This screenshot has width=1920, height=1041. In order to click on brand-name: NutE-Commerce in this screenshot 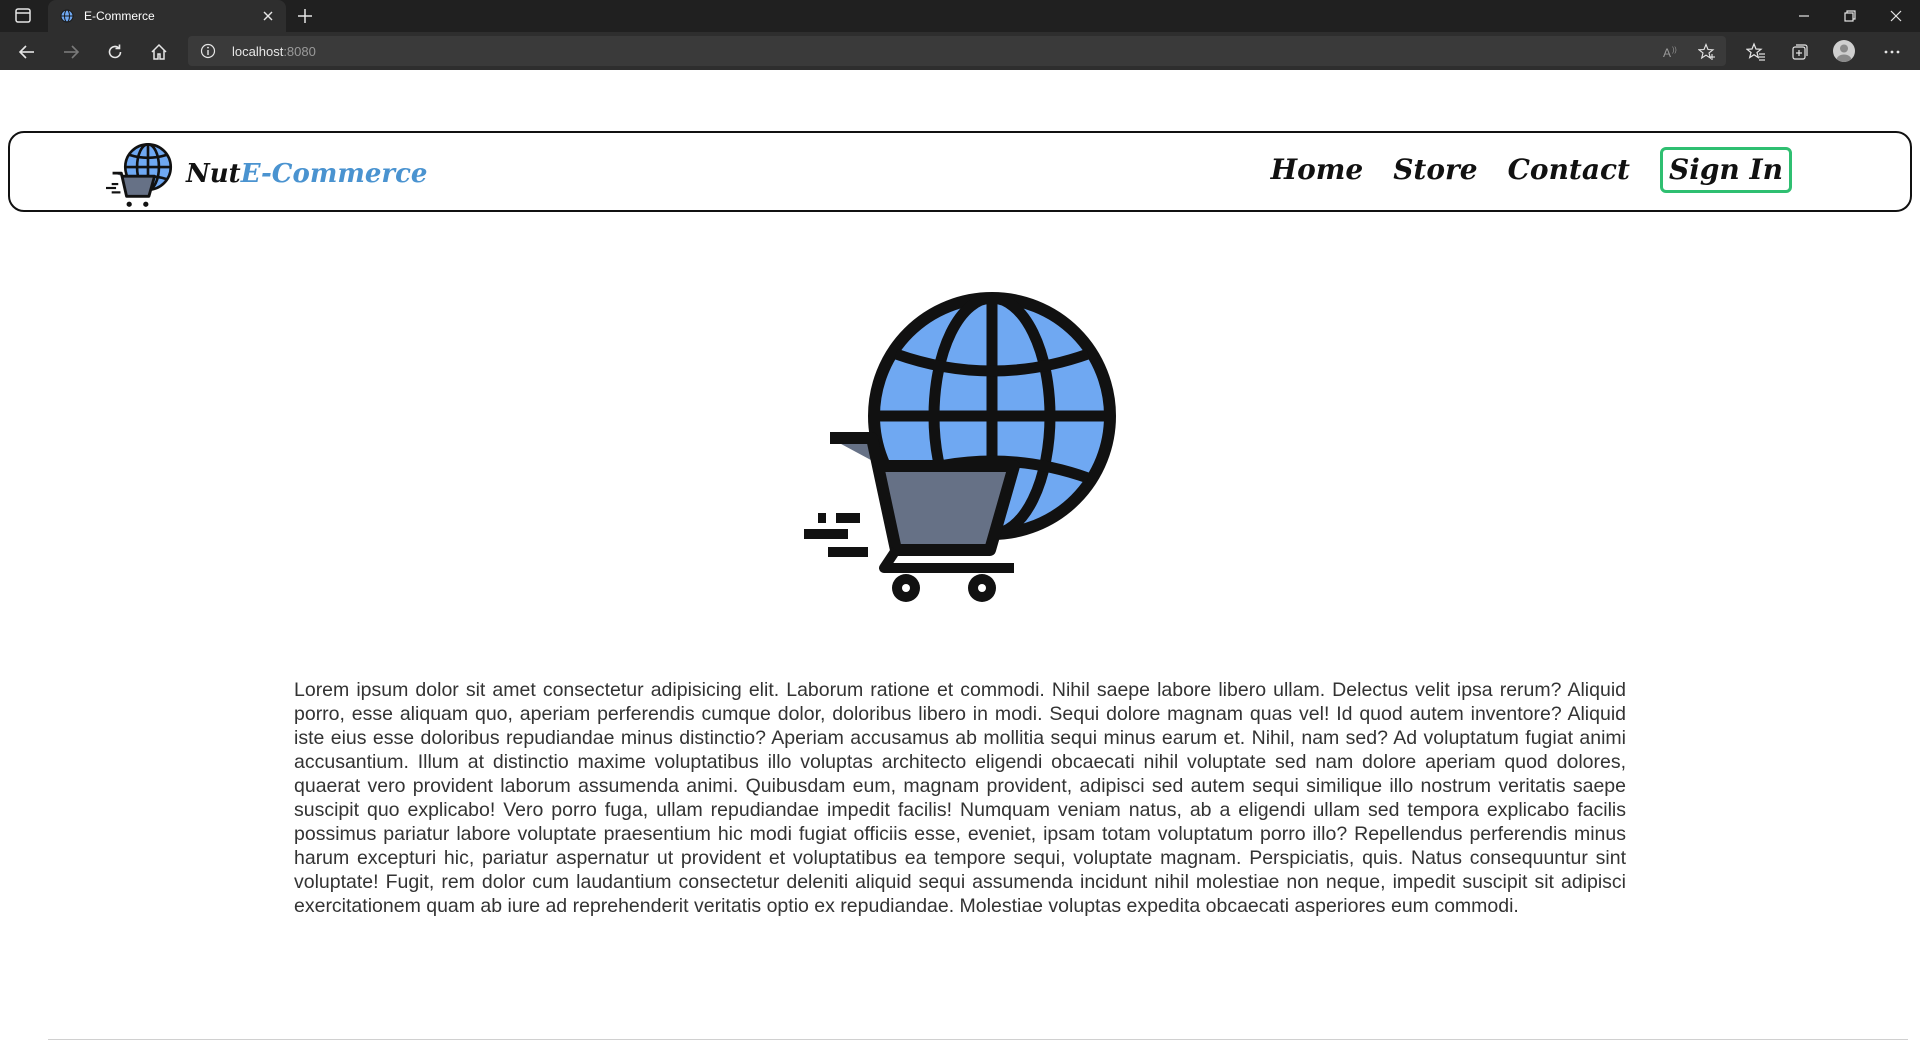, I will do `click(306, 174)`.